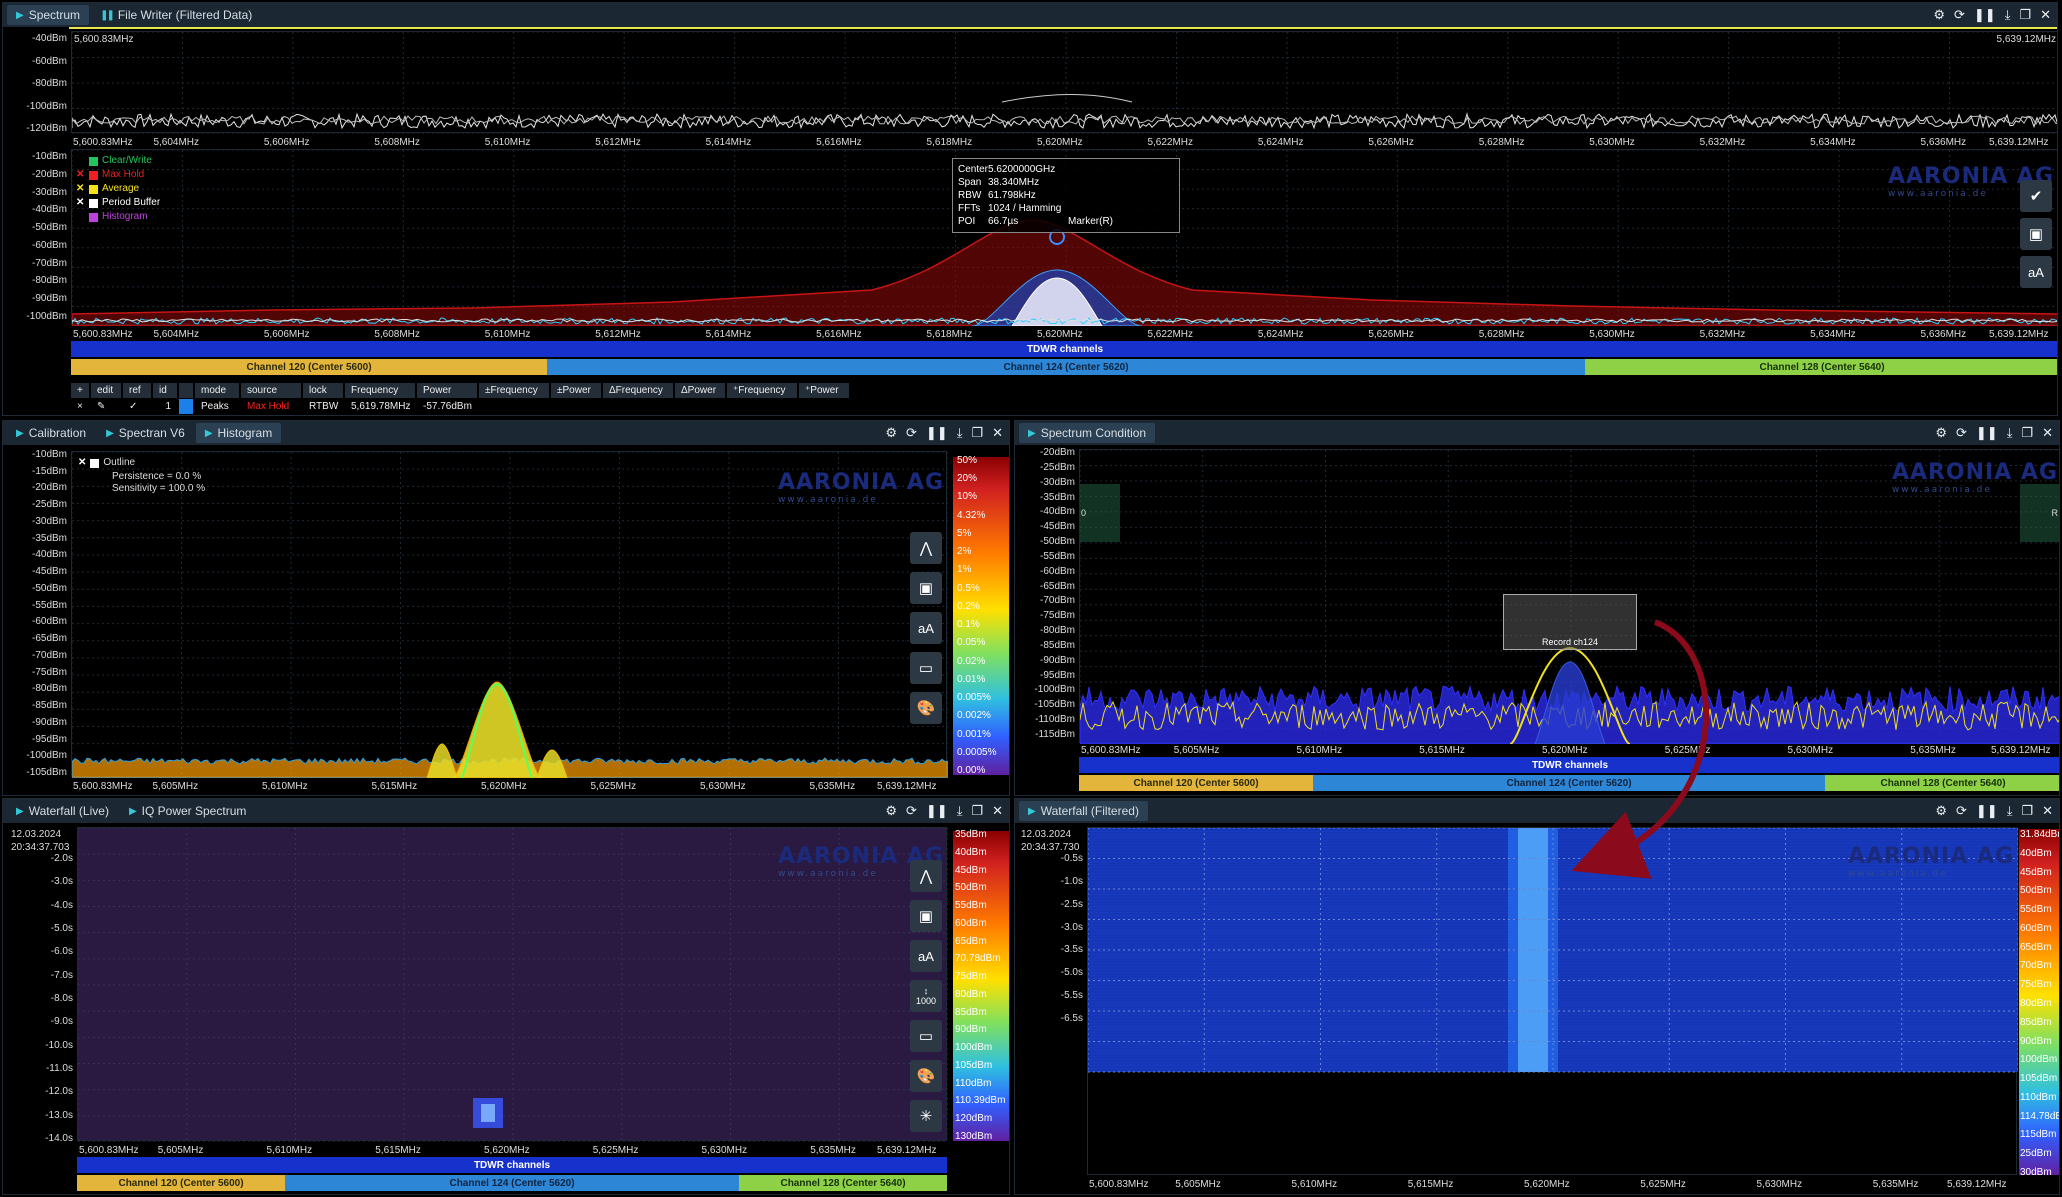 This screenshot has width=2062, height=1197. I want to click on histogram-color-scale, so click(981, 616).